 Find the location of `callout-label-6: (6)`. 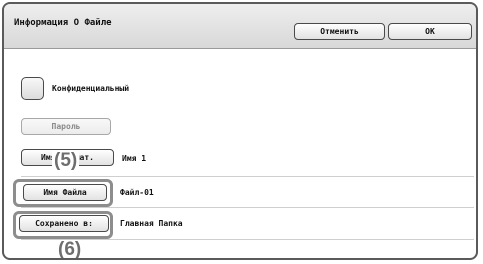

callout-label-6: (6) is located at coordinates (70, 249).